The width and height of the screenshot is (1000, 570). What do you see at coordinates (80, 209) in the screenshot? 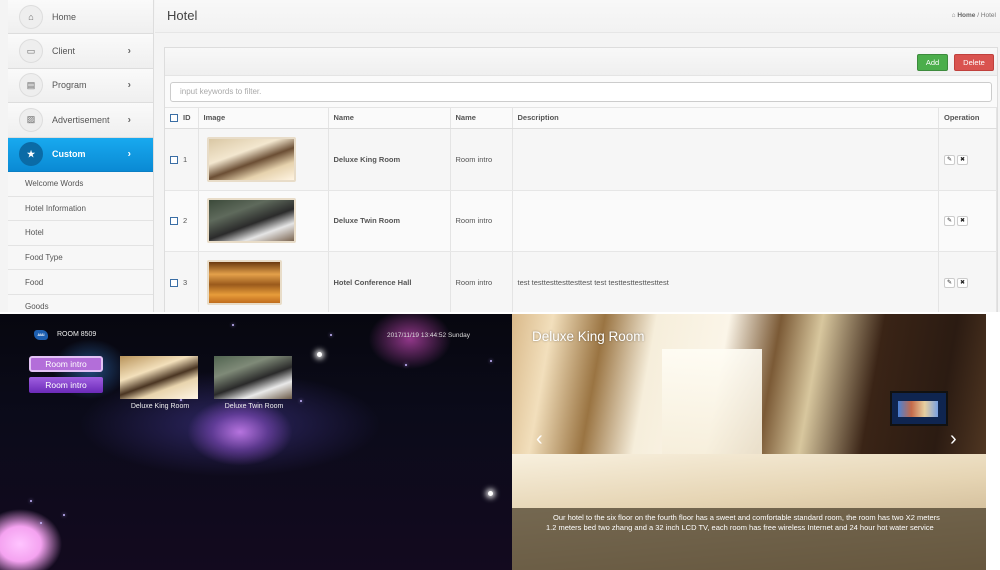
I see `sidebar-subitem-hotel-information: Hotel Information` at bounding box center [80, 209].